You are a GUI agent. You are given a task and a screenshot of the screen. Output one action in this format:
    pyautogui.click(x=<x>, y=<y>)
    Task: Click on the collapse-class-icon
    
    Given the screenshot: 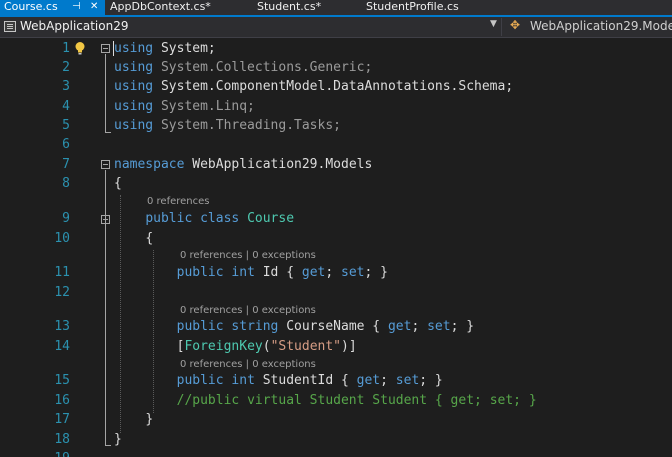 What is the action you would take?
    pyautogui.click(x=105, y=219)
    